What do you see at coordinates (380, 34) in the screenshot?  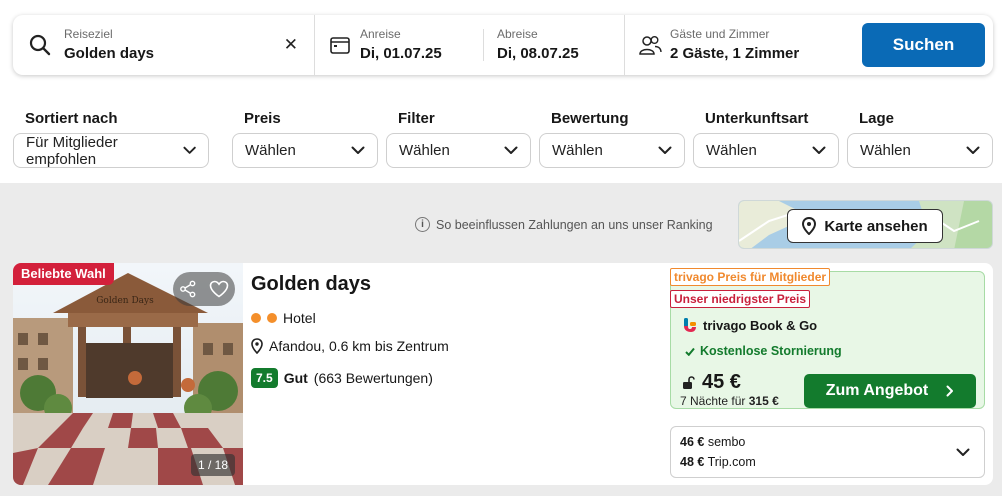 I see `checkin-label: Anreise` at bounding box center [380, 34].